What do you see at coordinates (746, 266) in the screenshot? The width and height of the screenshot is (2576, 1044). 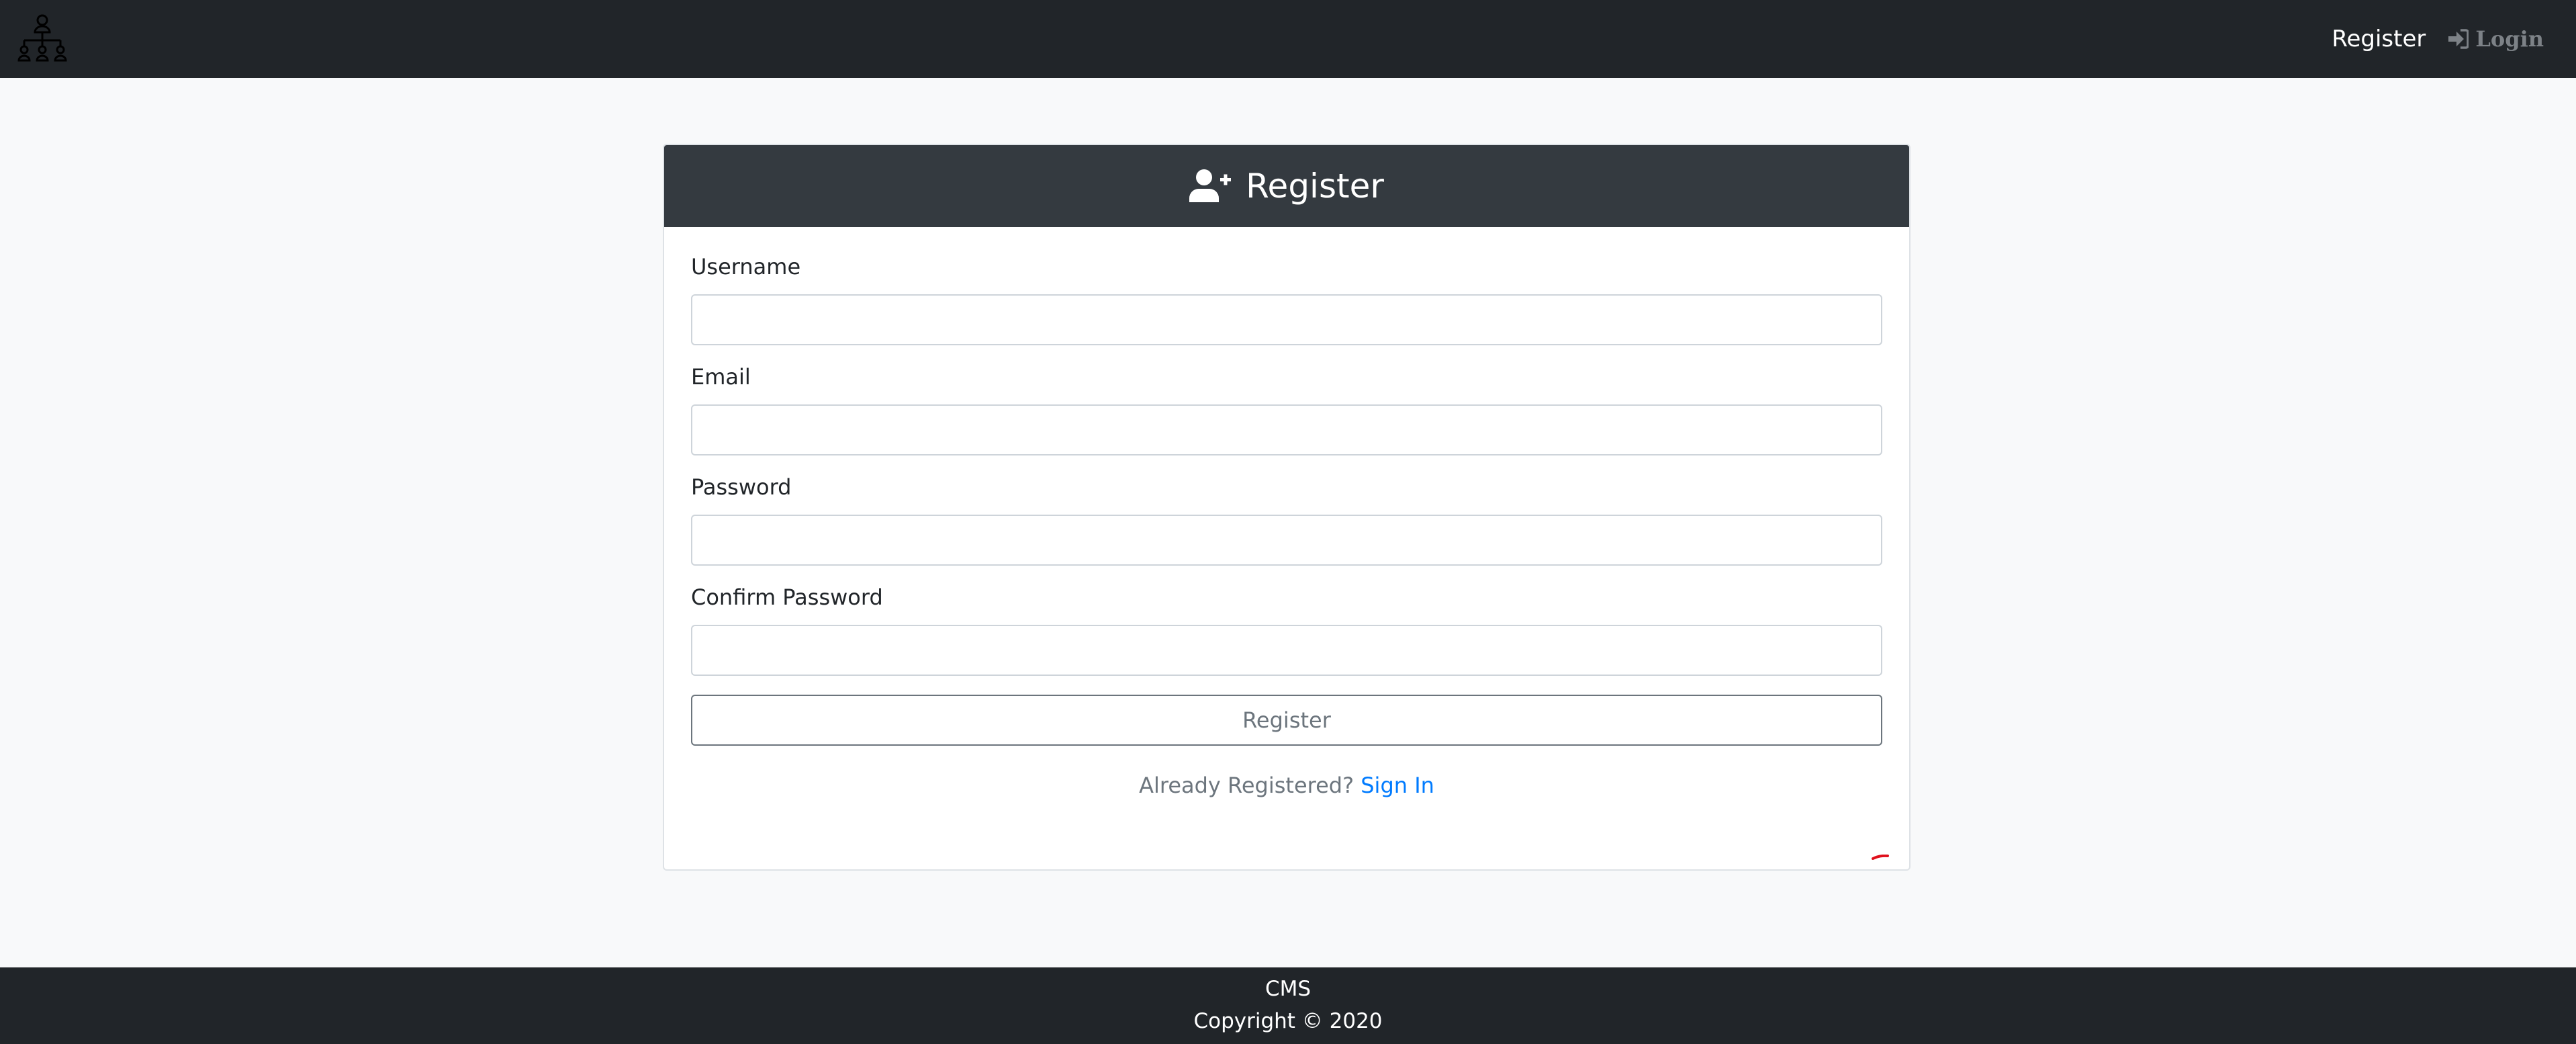 I see `username-label: Username` at bounding box center [746, 266].